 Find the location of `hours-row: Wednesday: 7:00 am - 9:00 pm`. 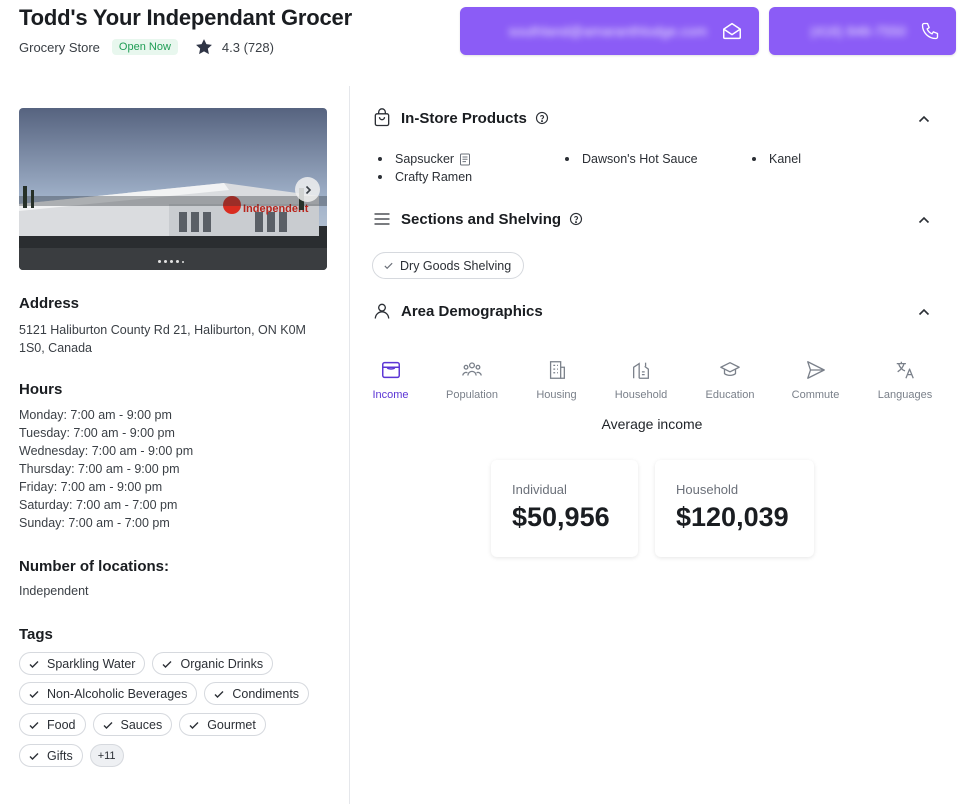

hours-row: Wednesday: 7:00 am - 9:00 pm is located at coordinates (106, 451).